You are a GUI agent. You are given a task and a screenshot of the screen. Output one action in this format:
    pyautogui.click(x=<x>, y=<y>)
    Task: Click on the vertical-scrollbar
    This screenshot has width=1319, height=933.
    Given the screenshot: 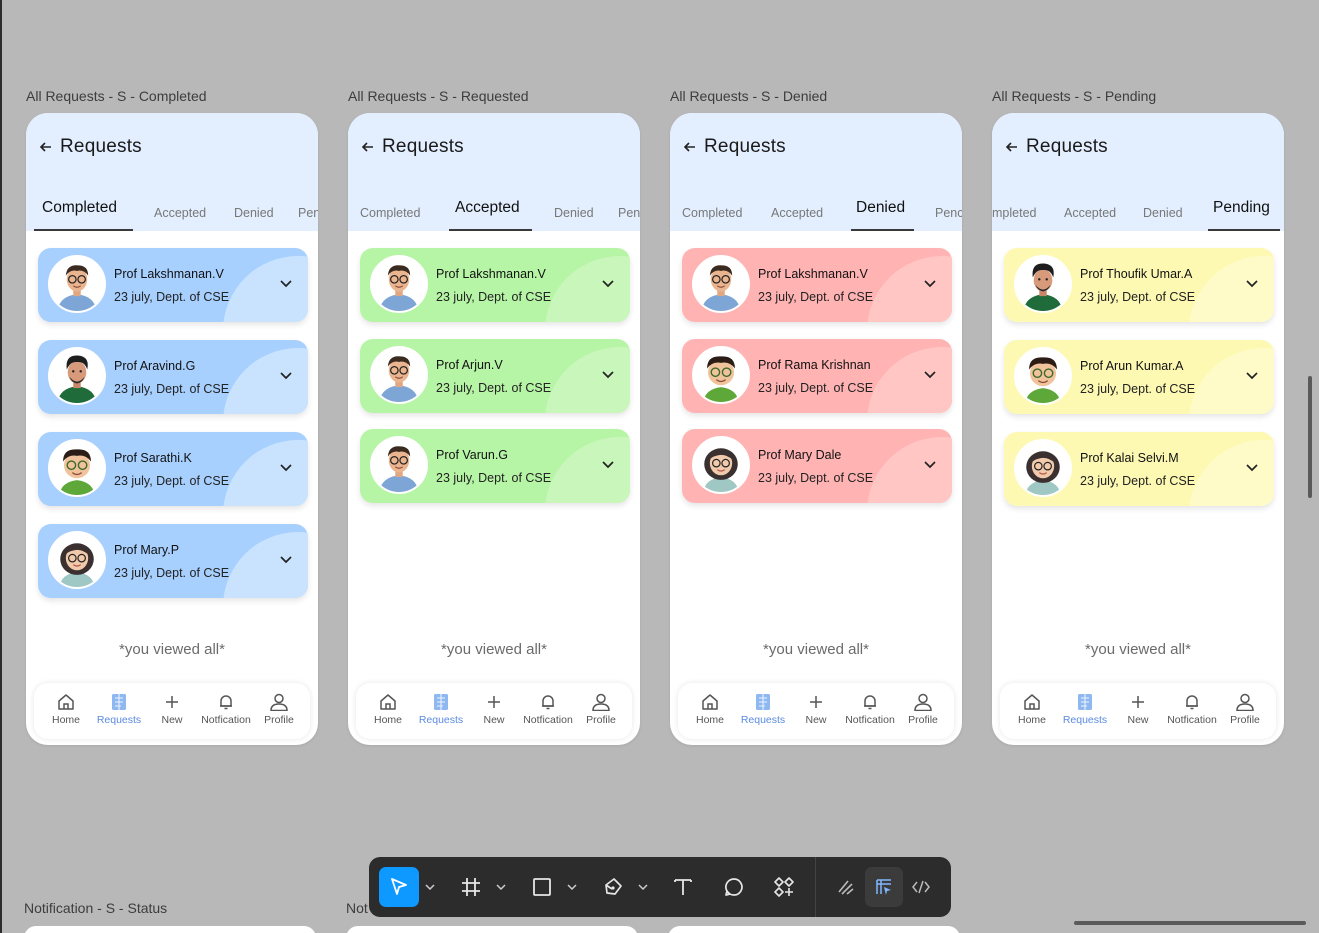 What is the action you would take?
    pyautogui.click(x=1310, y=437)
    